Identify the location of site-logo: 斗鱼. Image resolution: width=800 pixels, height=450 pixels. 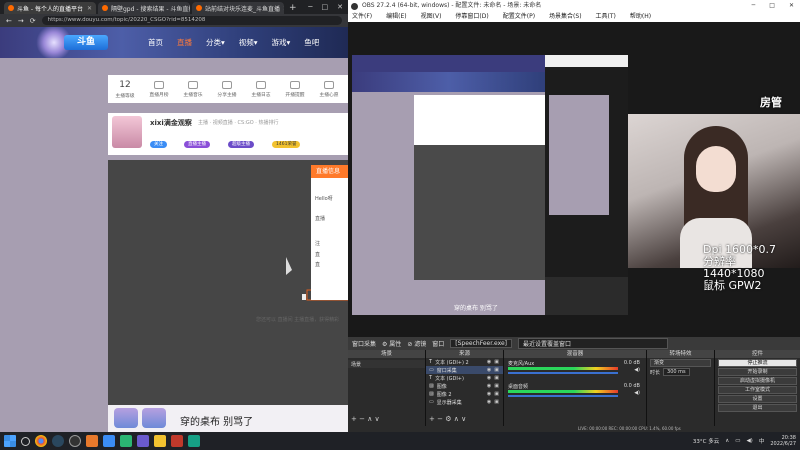
(86, 42).